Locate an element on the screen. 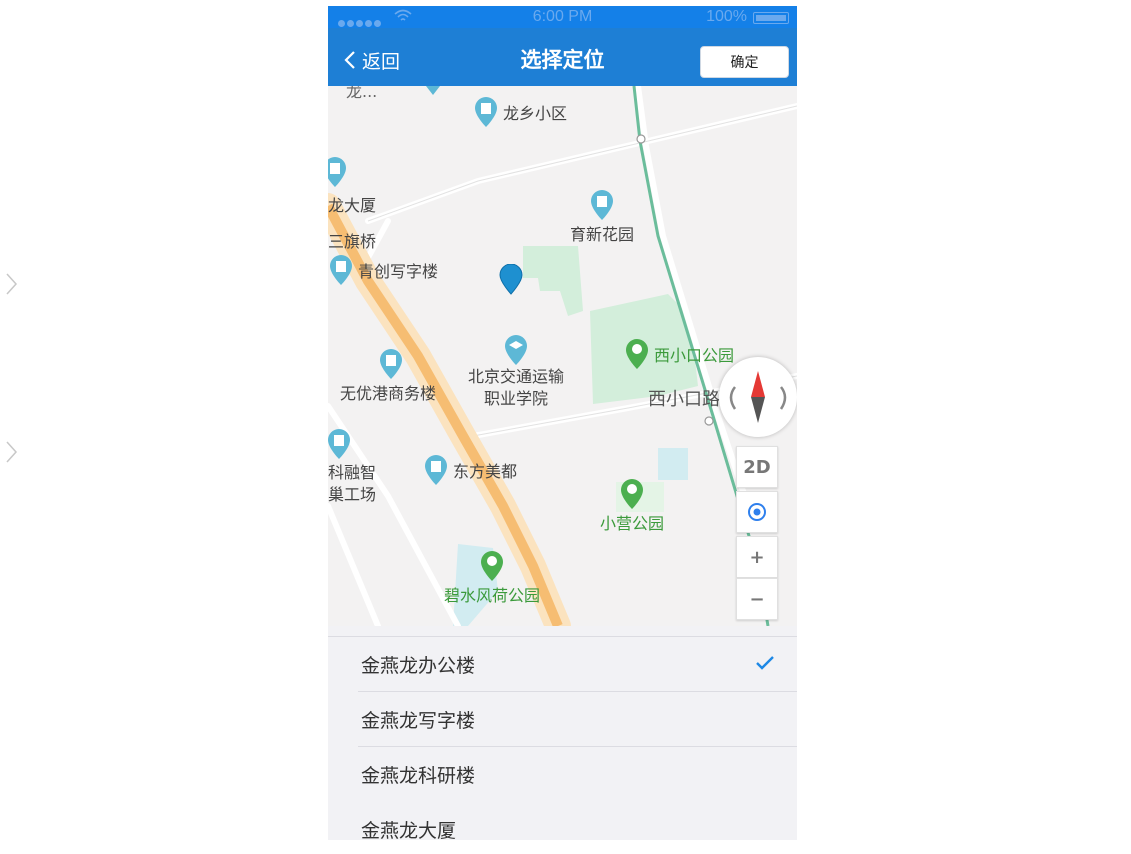 The width and height of the screenshot is (1131, 854). nav-bar: 返回 选择定位 确定 is located at coordinates (562, 57).